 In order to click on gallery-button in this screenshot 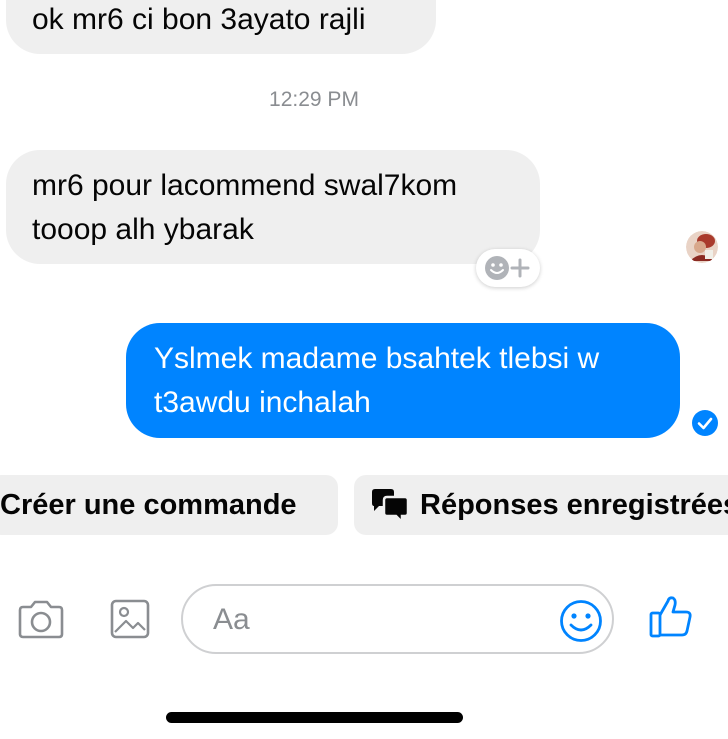, I will do `click(130, 621)`.